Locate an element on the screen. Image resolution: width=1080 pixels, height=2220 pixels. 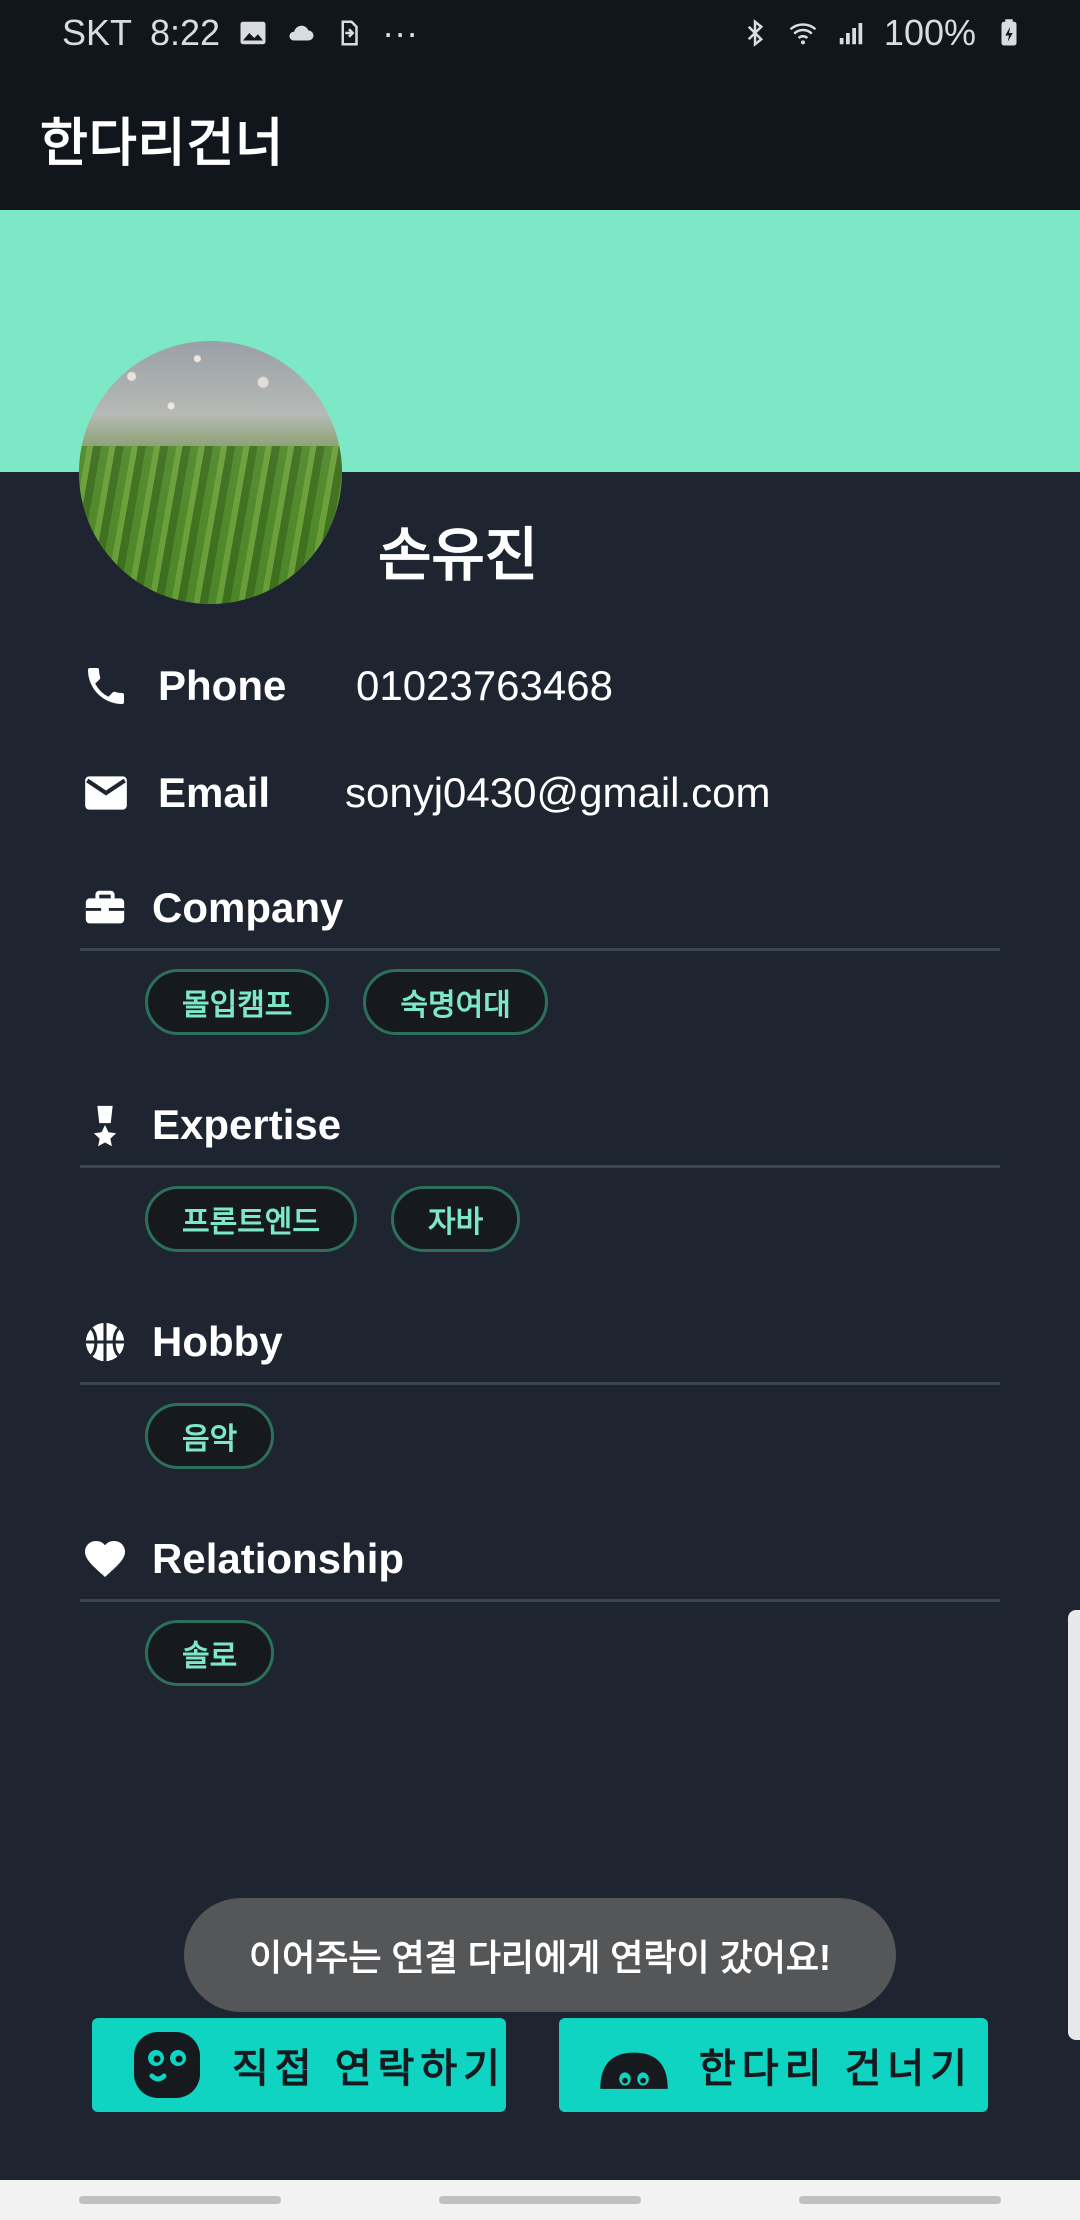
signal-icon is located at coordinates (851, 34).